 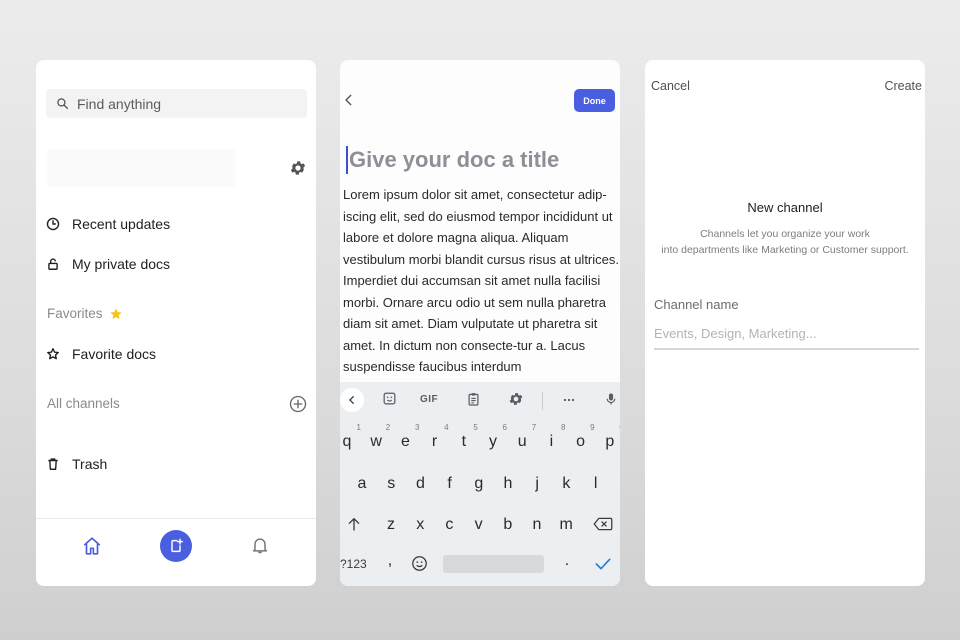 What do you see at coordinates (611, 399) in the screenshot?
I see `mic-icon` at bounding box center [611, 399].